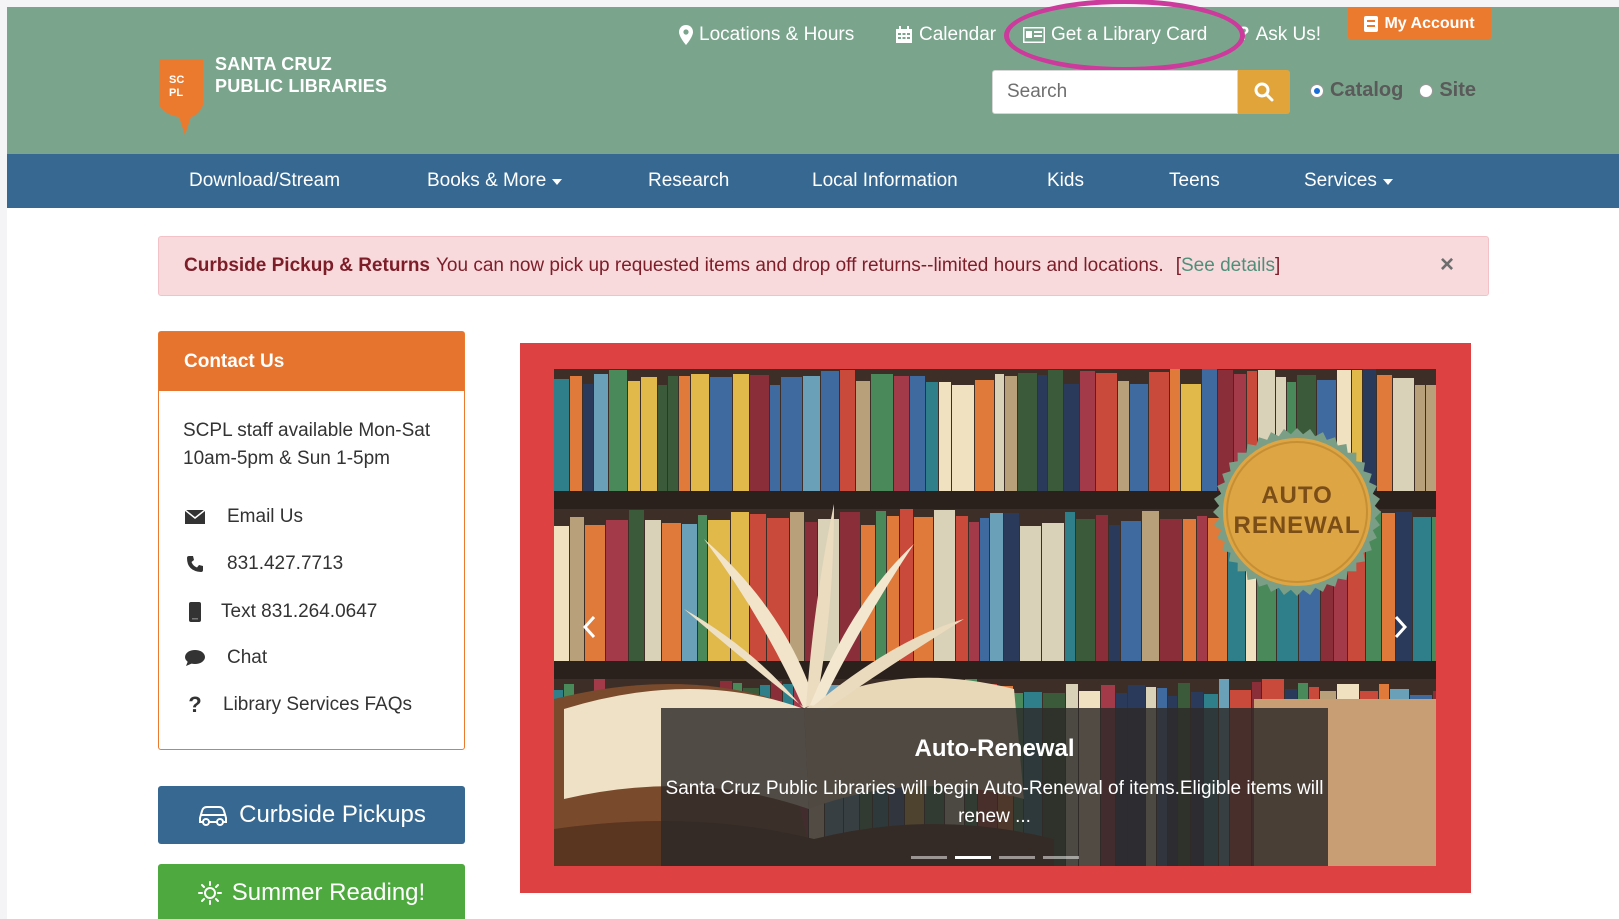 The height and width of the screenshot is (919, 1619). Describe the element at coordinates (1034, 35) in the screenshot. I see `id-card-icon` at that location.